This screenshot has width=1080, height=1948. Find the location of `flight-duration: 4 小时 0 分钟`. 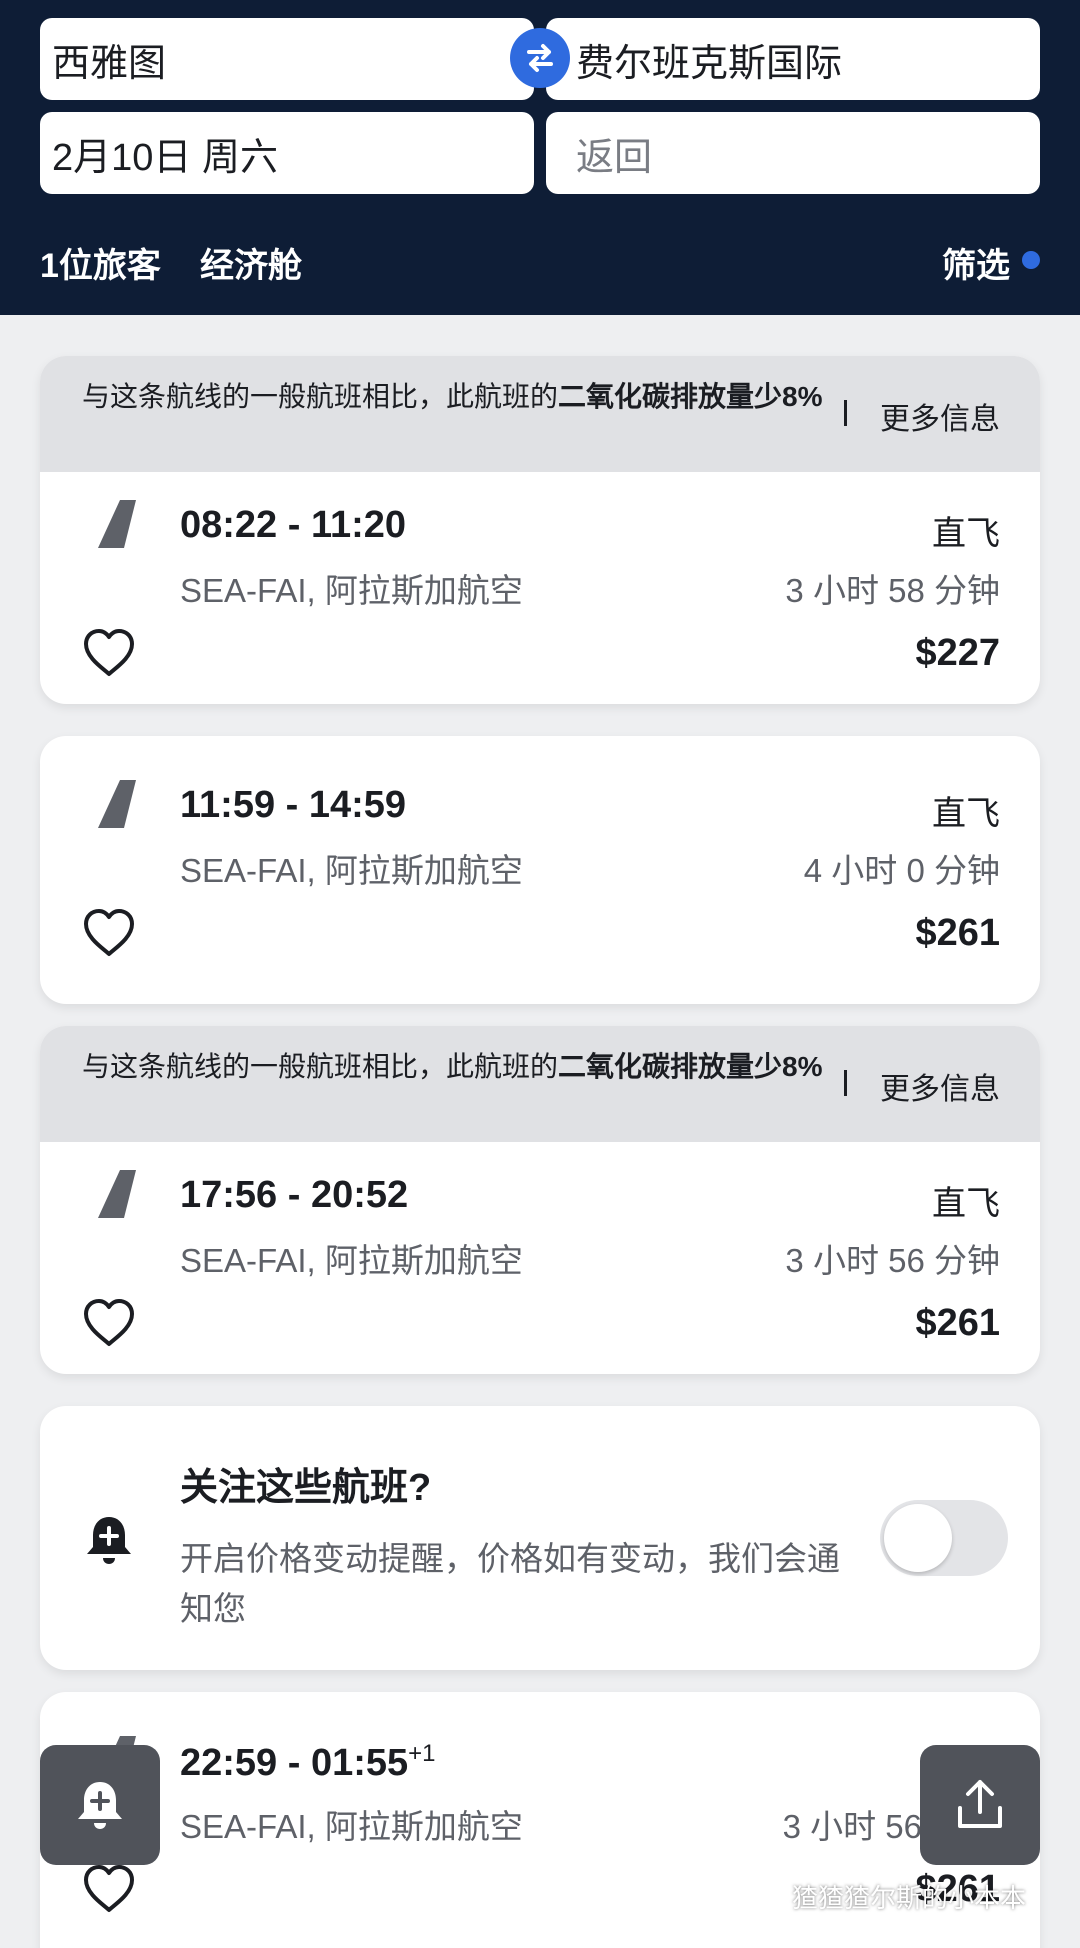

flight-duration: 4 小时 0 分钟 is located at coordinates (901, 870).